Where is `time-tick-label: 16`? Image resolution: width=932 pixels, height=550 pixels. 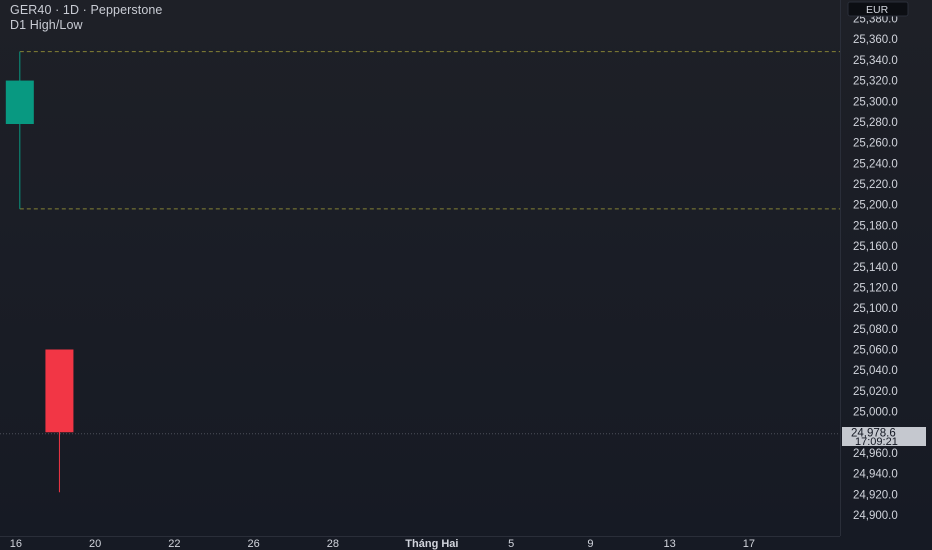 time-tick-label: 16 is located at coordinates (16, 544).